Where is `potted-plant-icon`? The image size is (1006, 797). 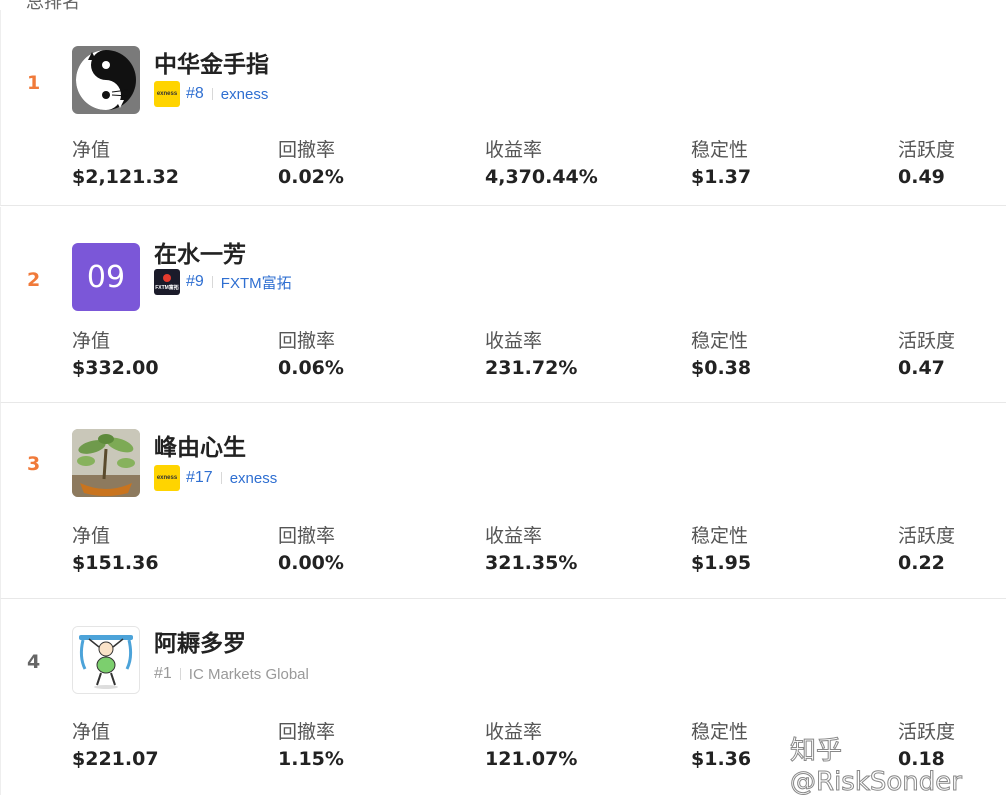 potted-plant-icon is located at coordinates (106, 463).